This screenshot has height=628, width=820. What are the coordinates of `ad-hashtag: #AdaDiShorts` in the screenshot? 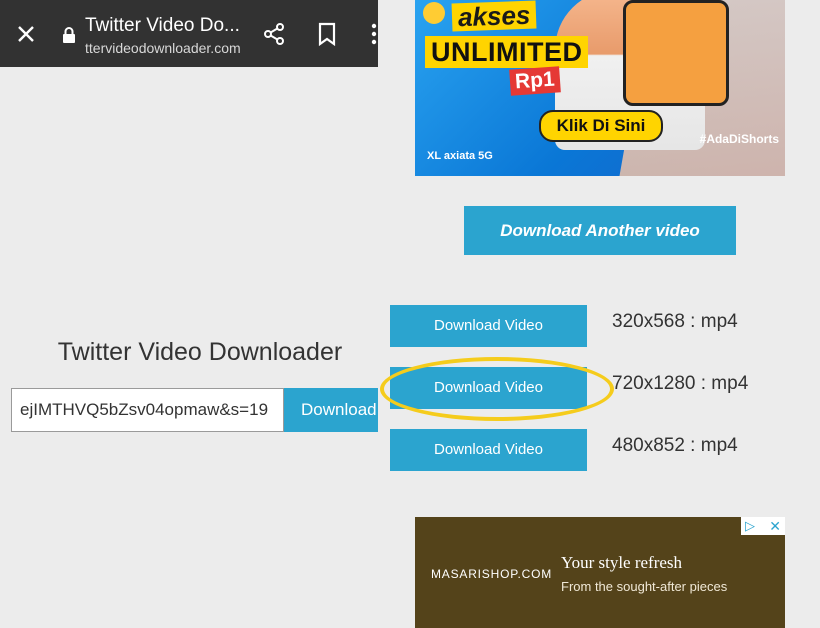 It's located at (739, 139).